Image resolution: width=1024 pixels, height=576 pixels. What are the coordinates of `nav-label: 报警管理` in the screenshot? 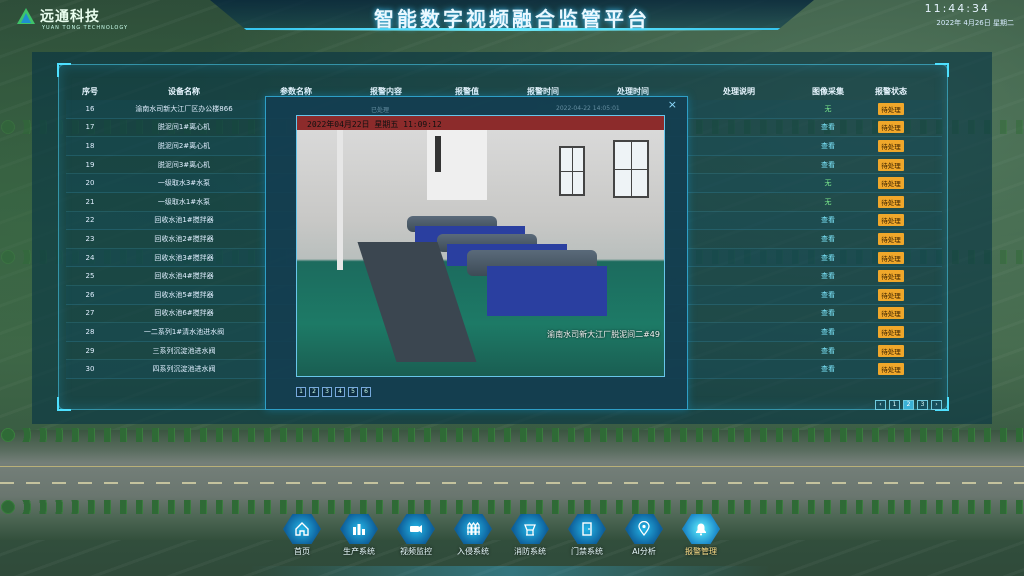 It's located at (701, 551).